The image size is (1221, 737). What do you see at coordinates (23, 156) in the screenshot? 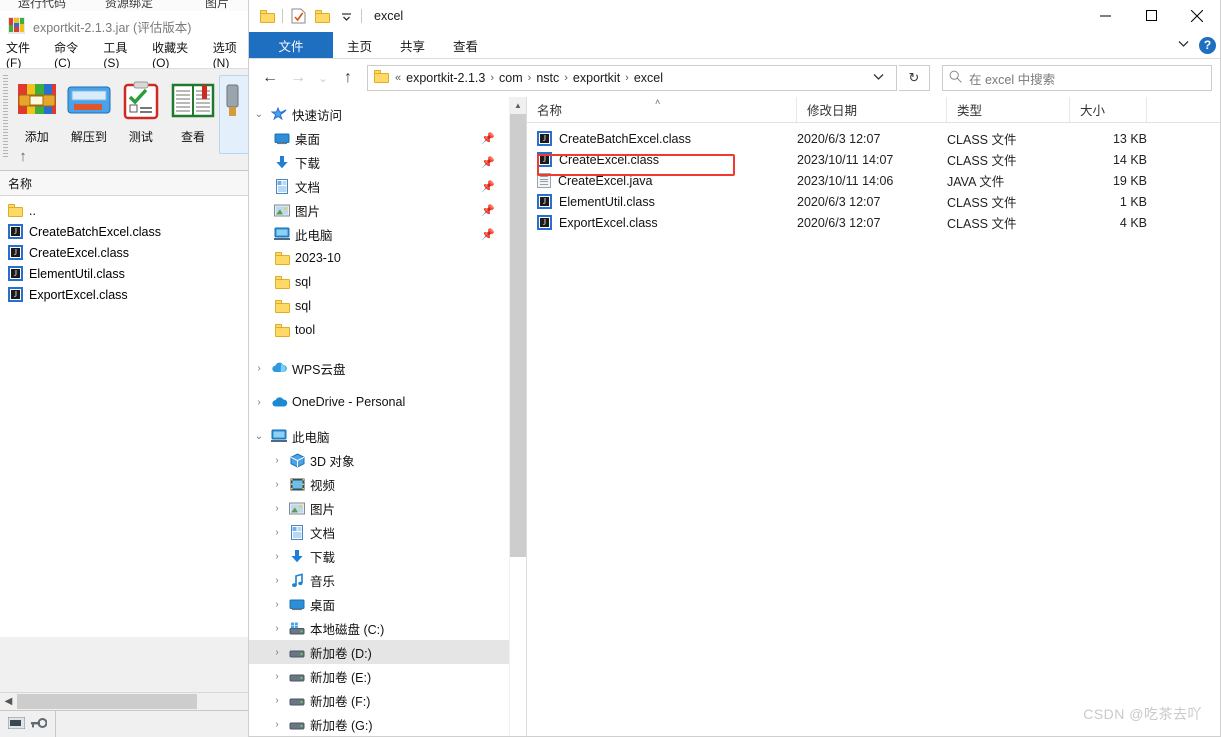
I see `up-arrow-icon: ↑` at bounding box center [23, 156].